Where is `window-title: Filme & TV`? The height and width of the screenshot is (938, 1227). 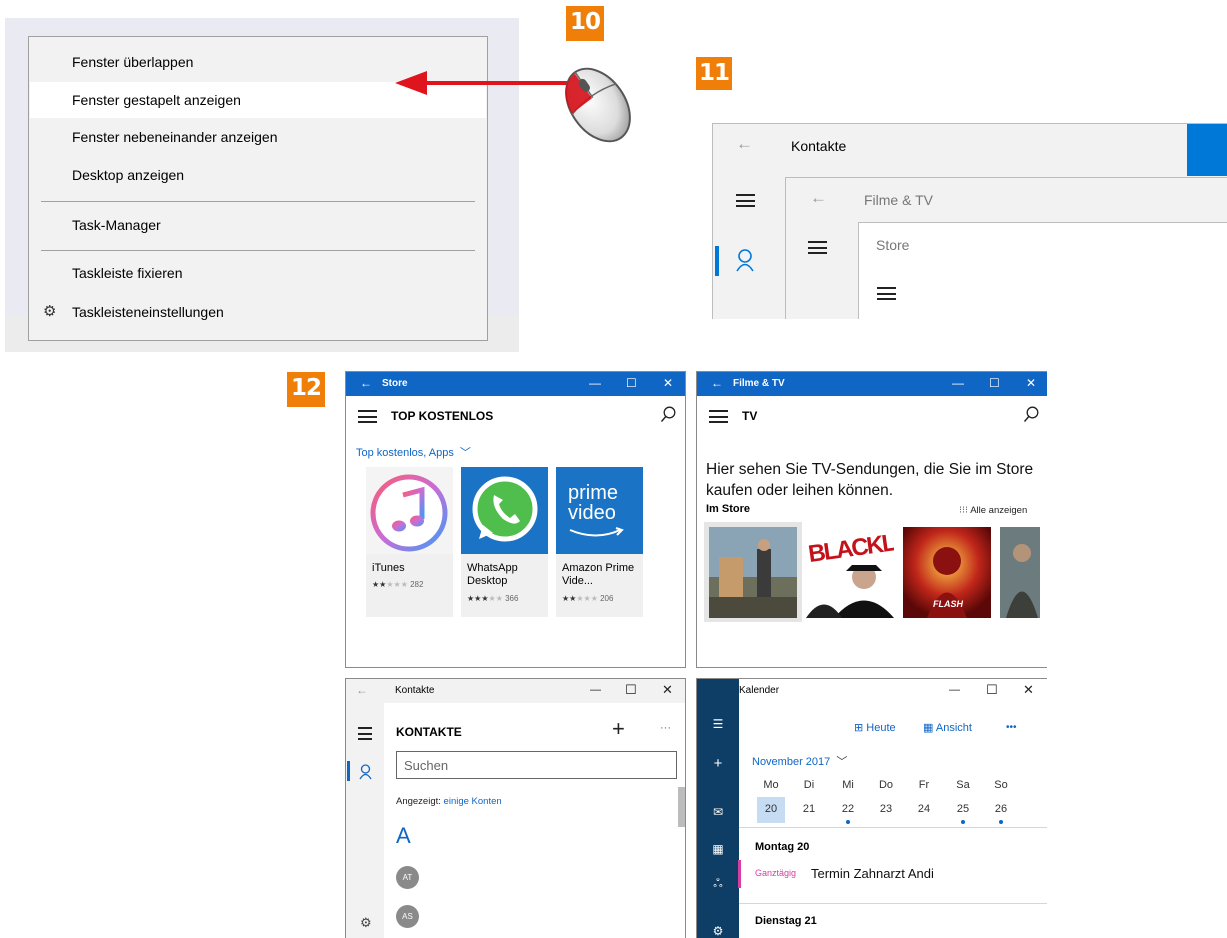
window-title: Filme & TV is located at coordinates (759, 383).